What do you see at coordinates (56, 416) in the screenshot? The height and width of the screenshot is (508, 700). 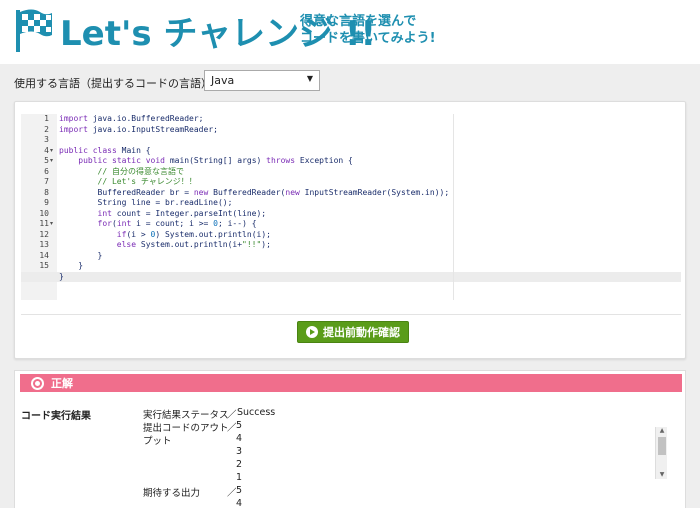 I see `execution-result-label: コード実行結果` at bounding box center [56, 416].